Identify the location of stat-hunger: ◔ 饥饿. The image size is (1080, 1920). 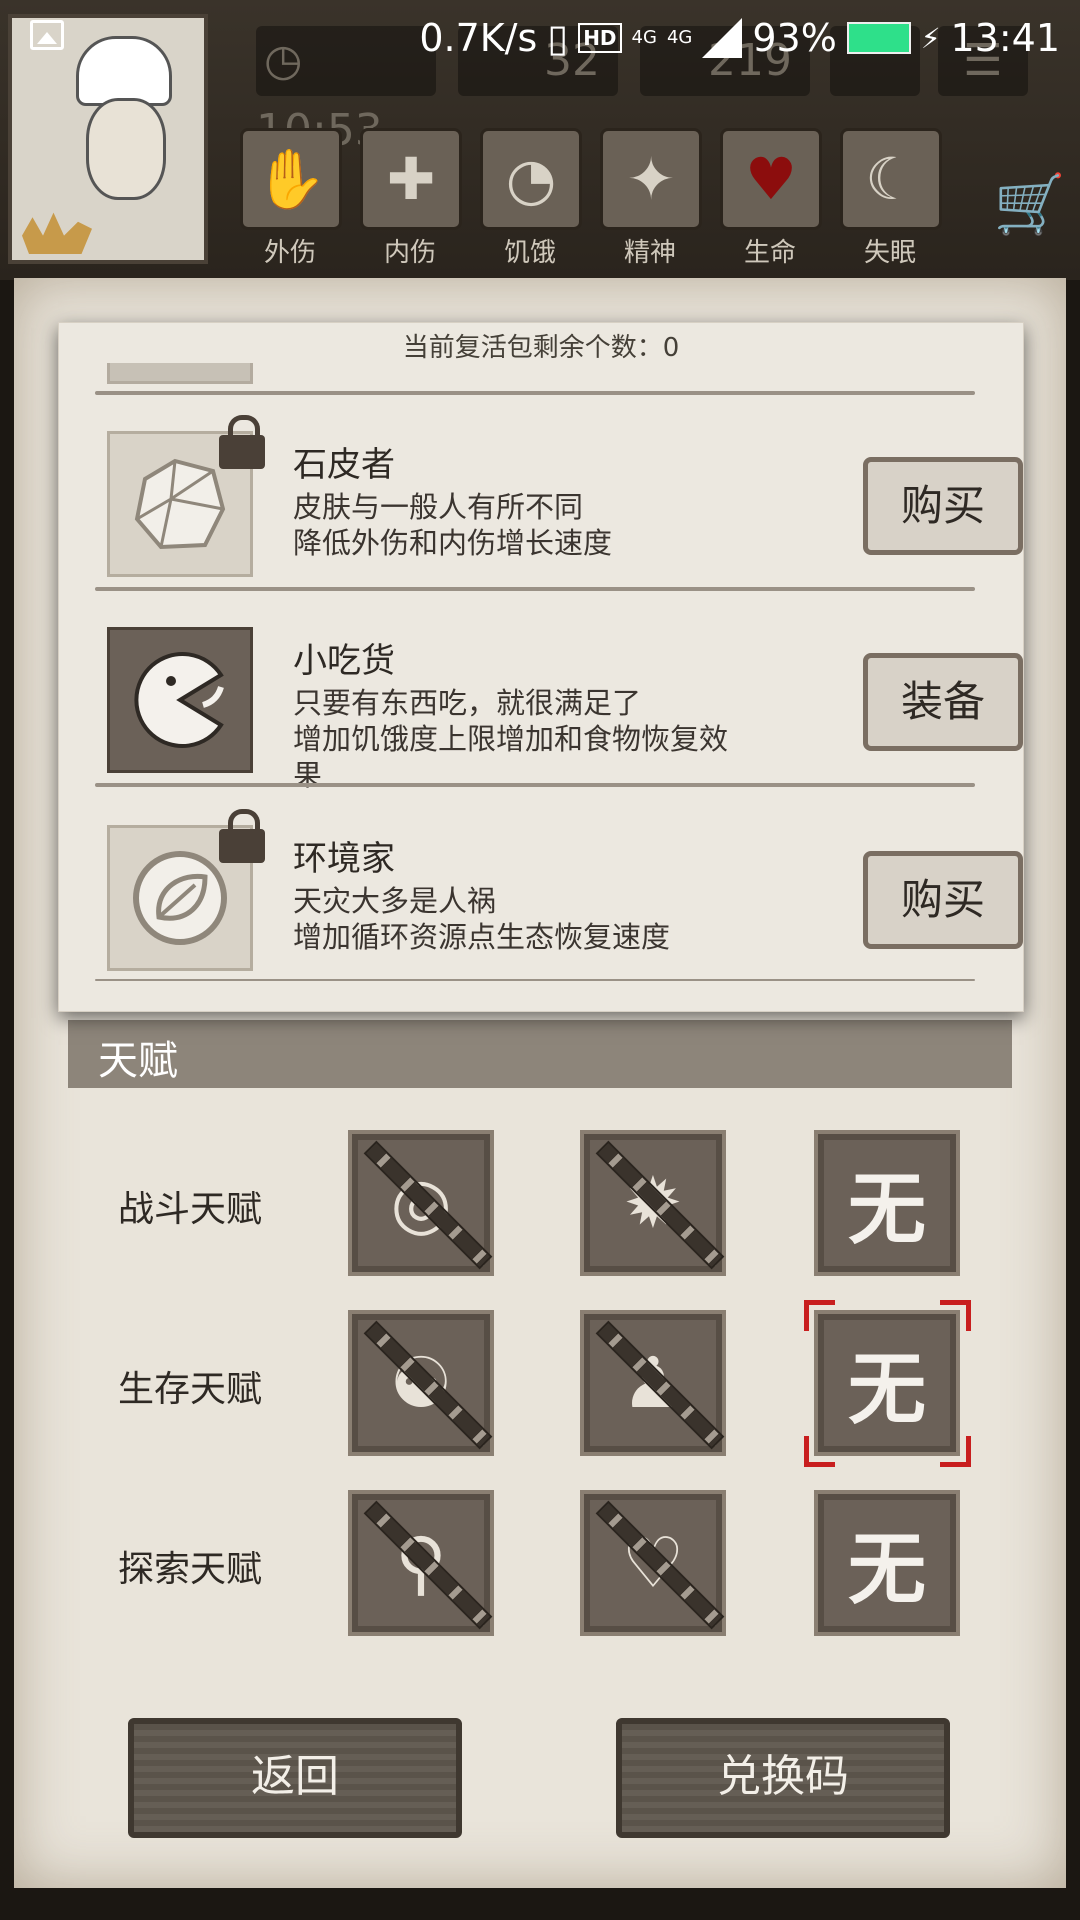
(531, 198).